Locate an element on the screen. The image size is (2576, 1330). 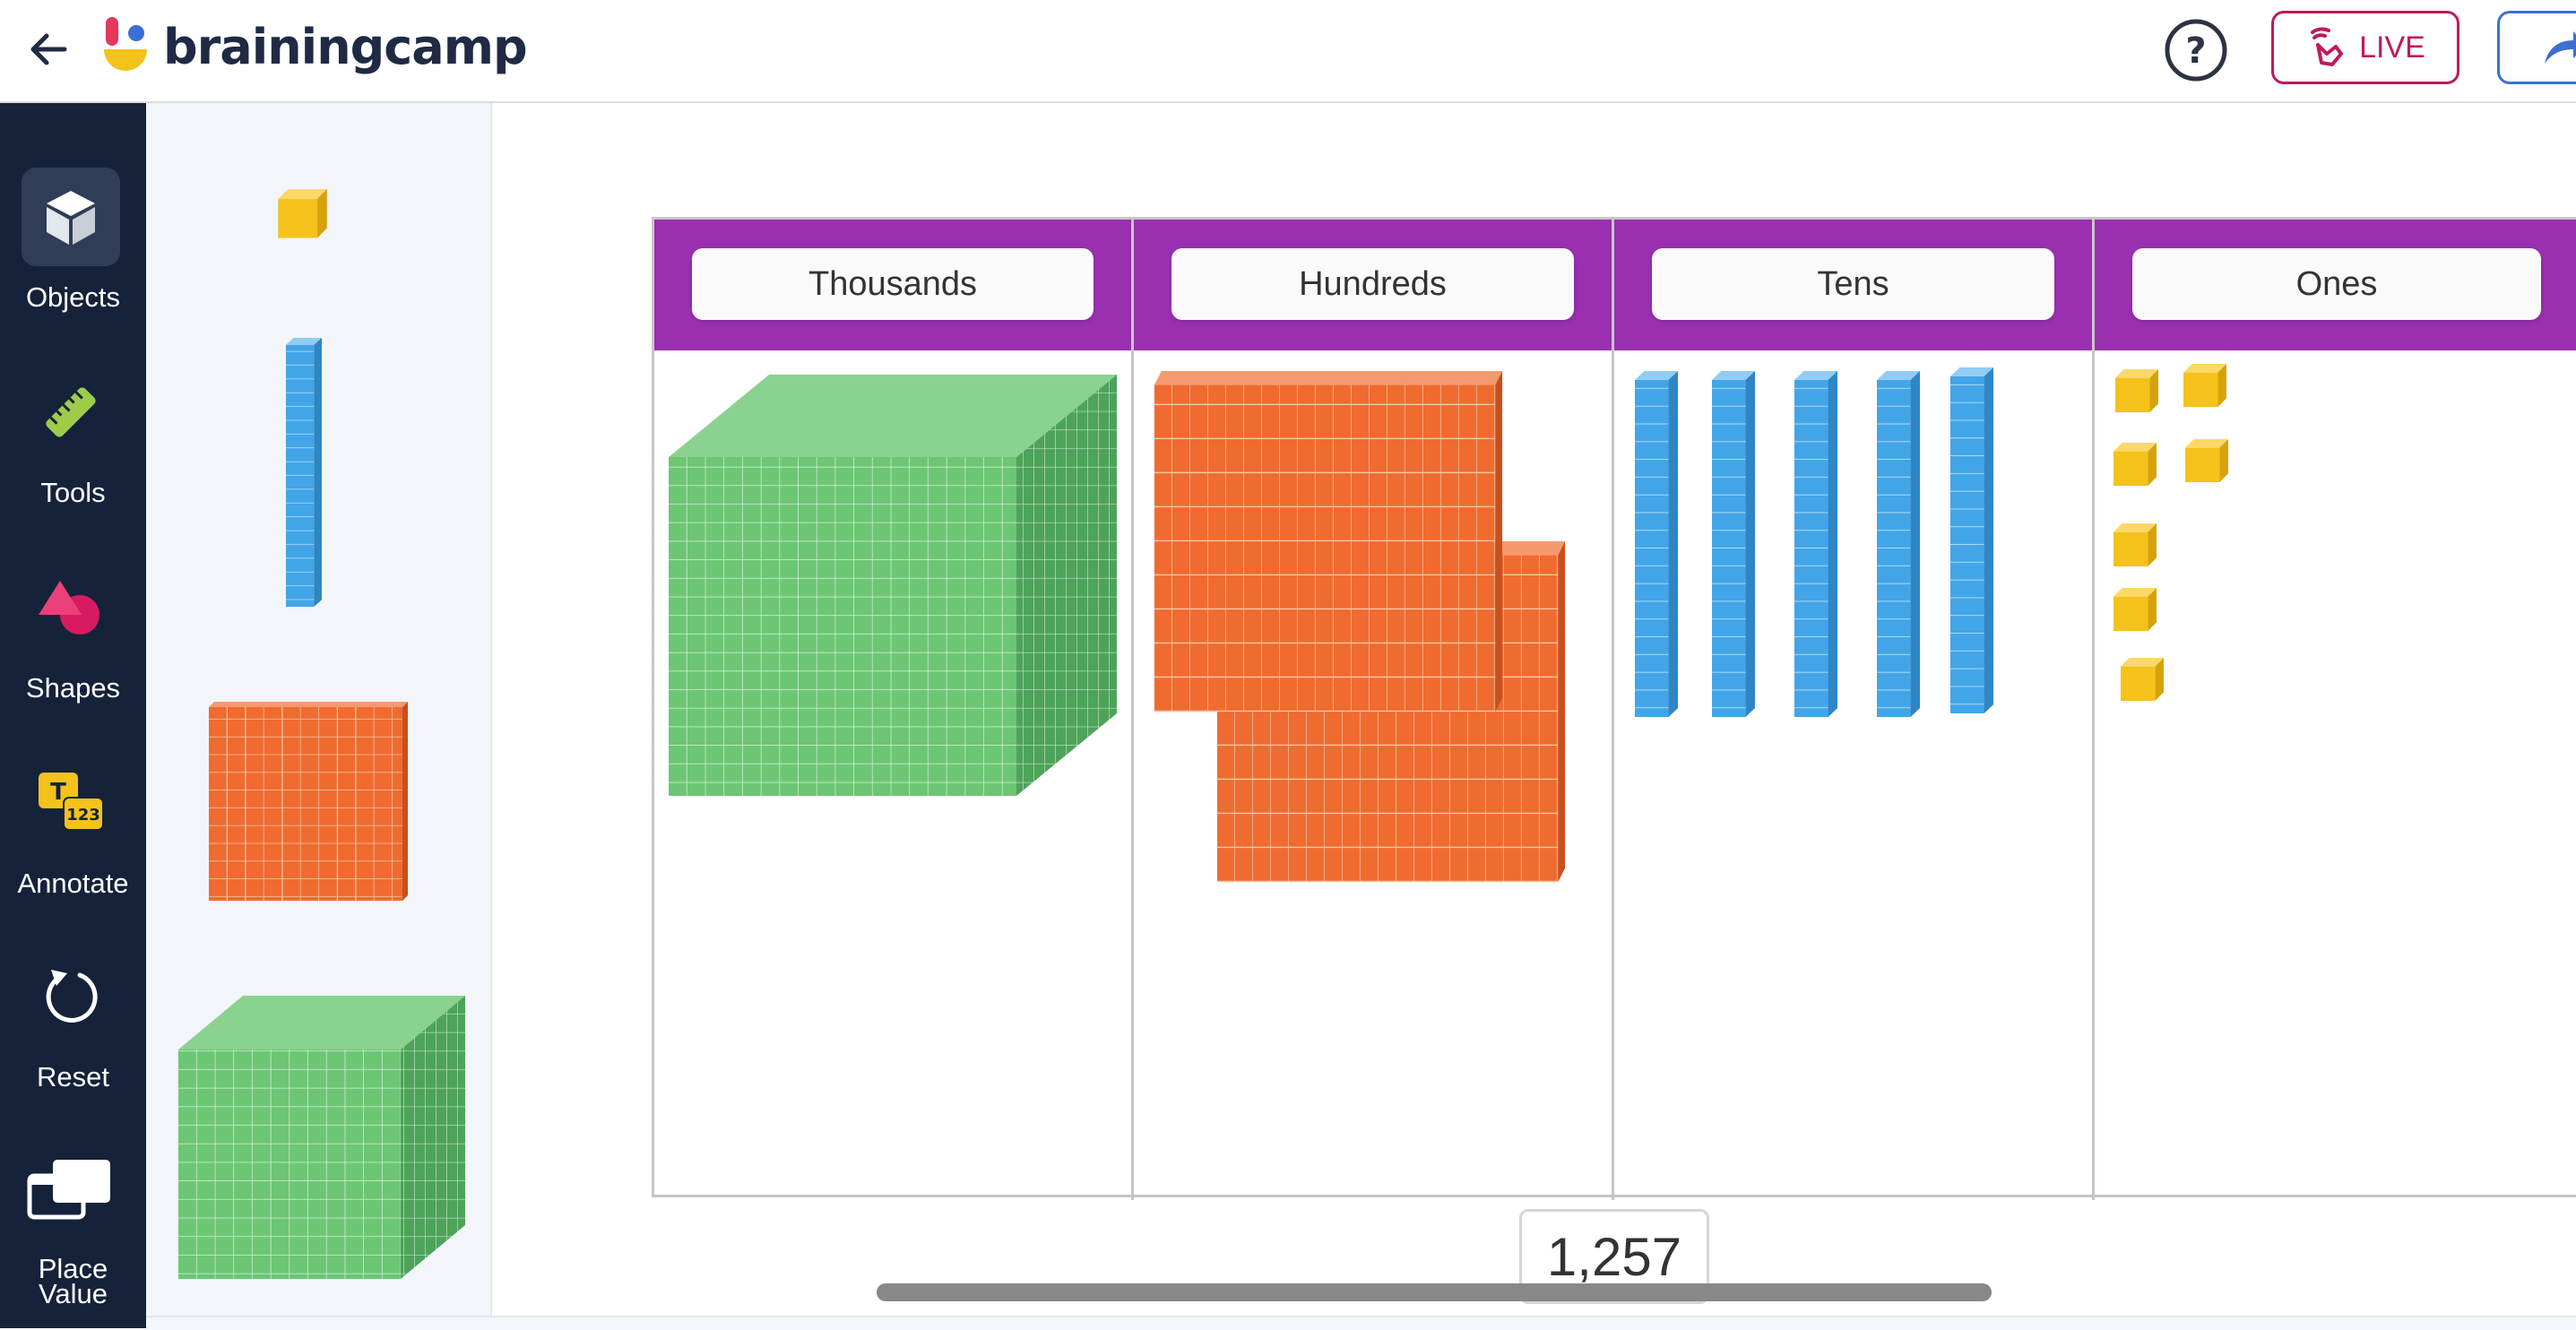
column-label-hundreds: Hundreds is located at coordinates (1372, 284).